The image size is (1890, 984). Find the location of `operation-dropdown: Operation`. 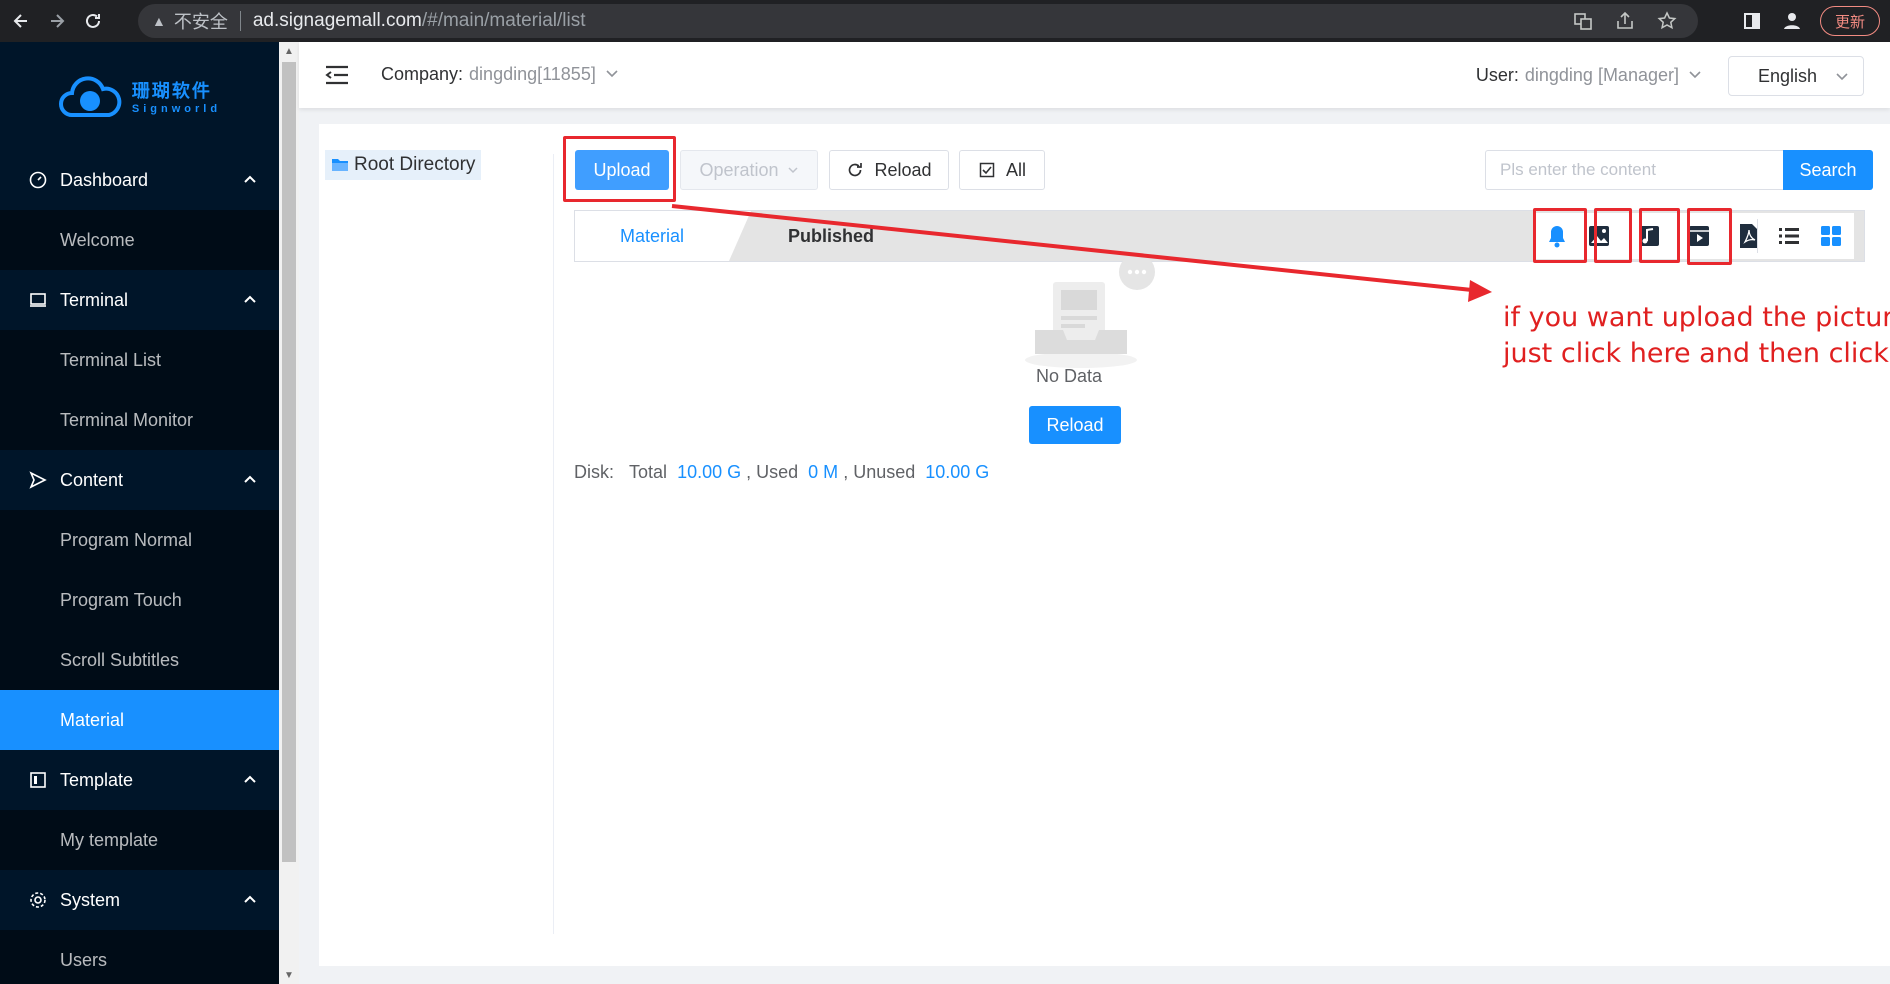

operation-dropdown: Operation is located at coordinates (749, 170).